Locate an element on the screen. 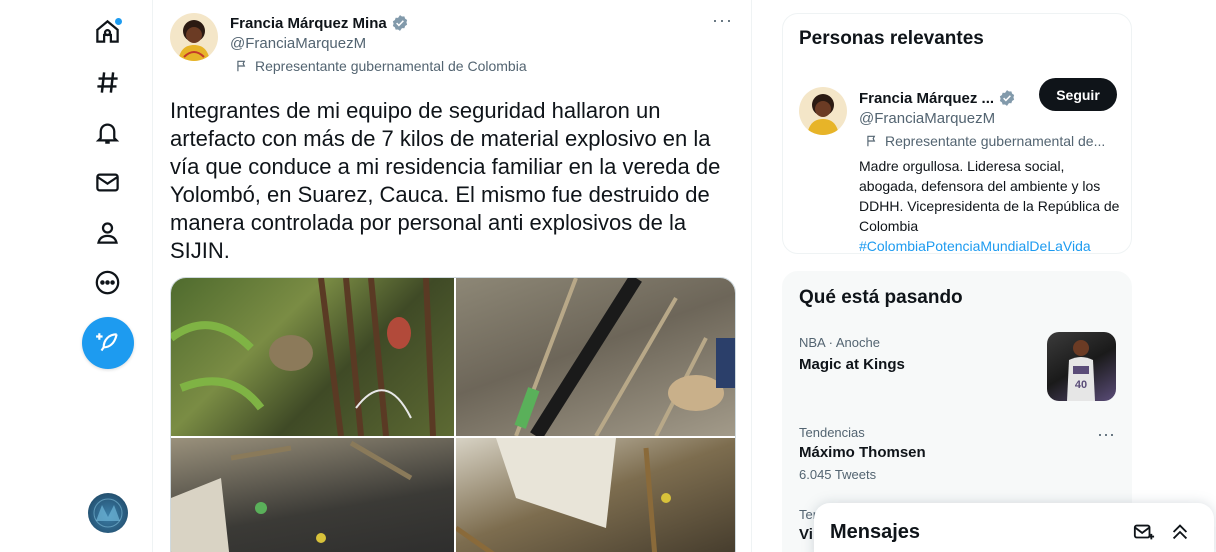 This screenshot has height=552, width=1216. trend-1-thumbnail: 40 is located at coordinates (1081, 366).